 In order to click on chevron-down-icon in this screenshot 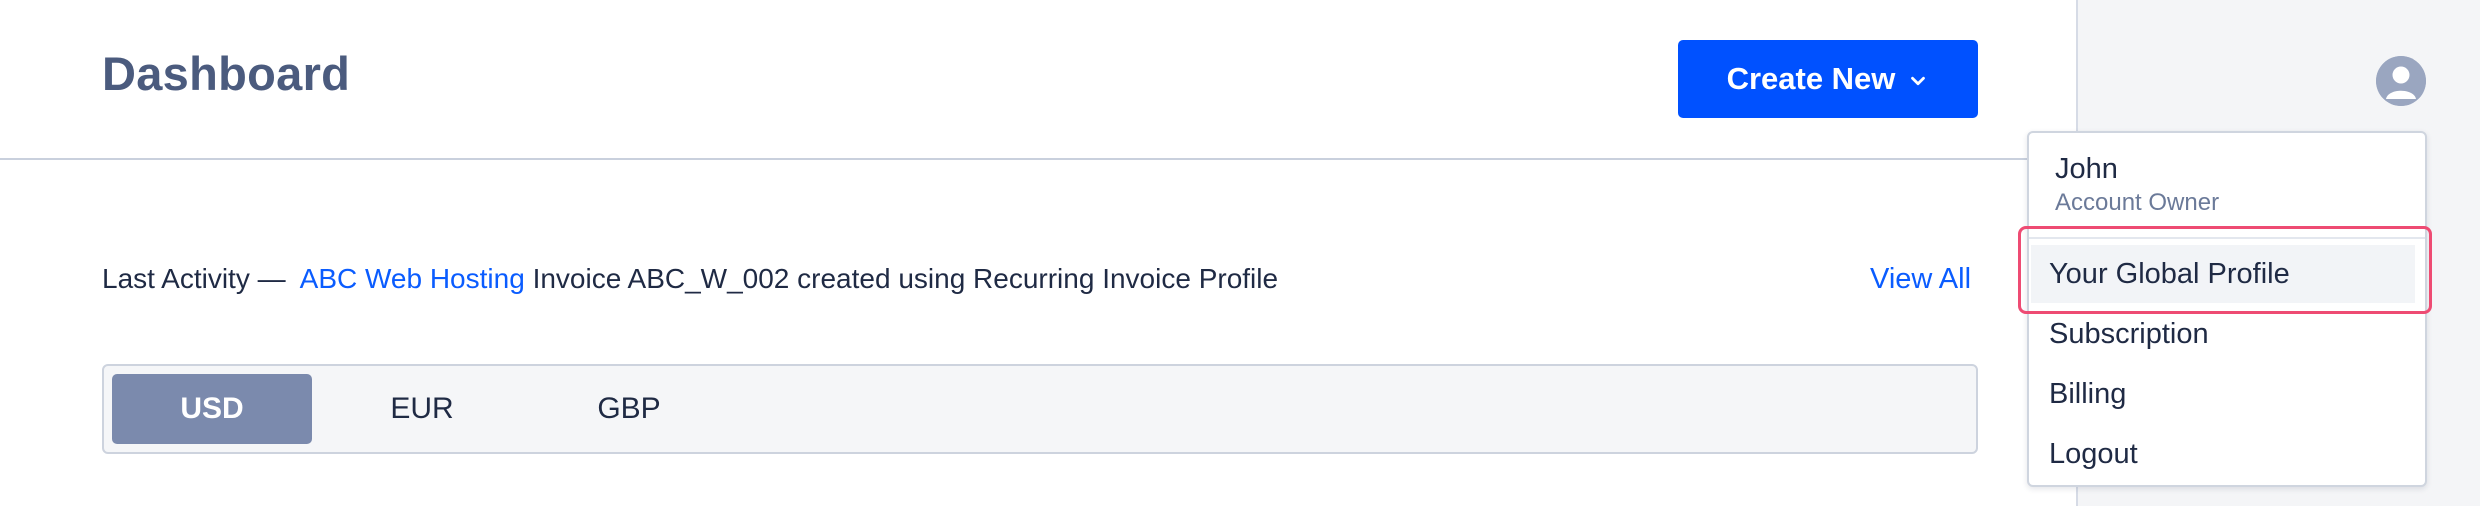, I will do `click(1918, 81)`.